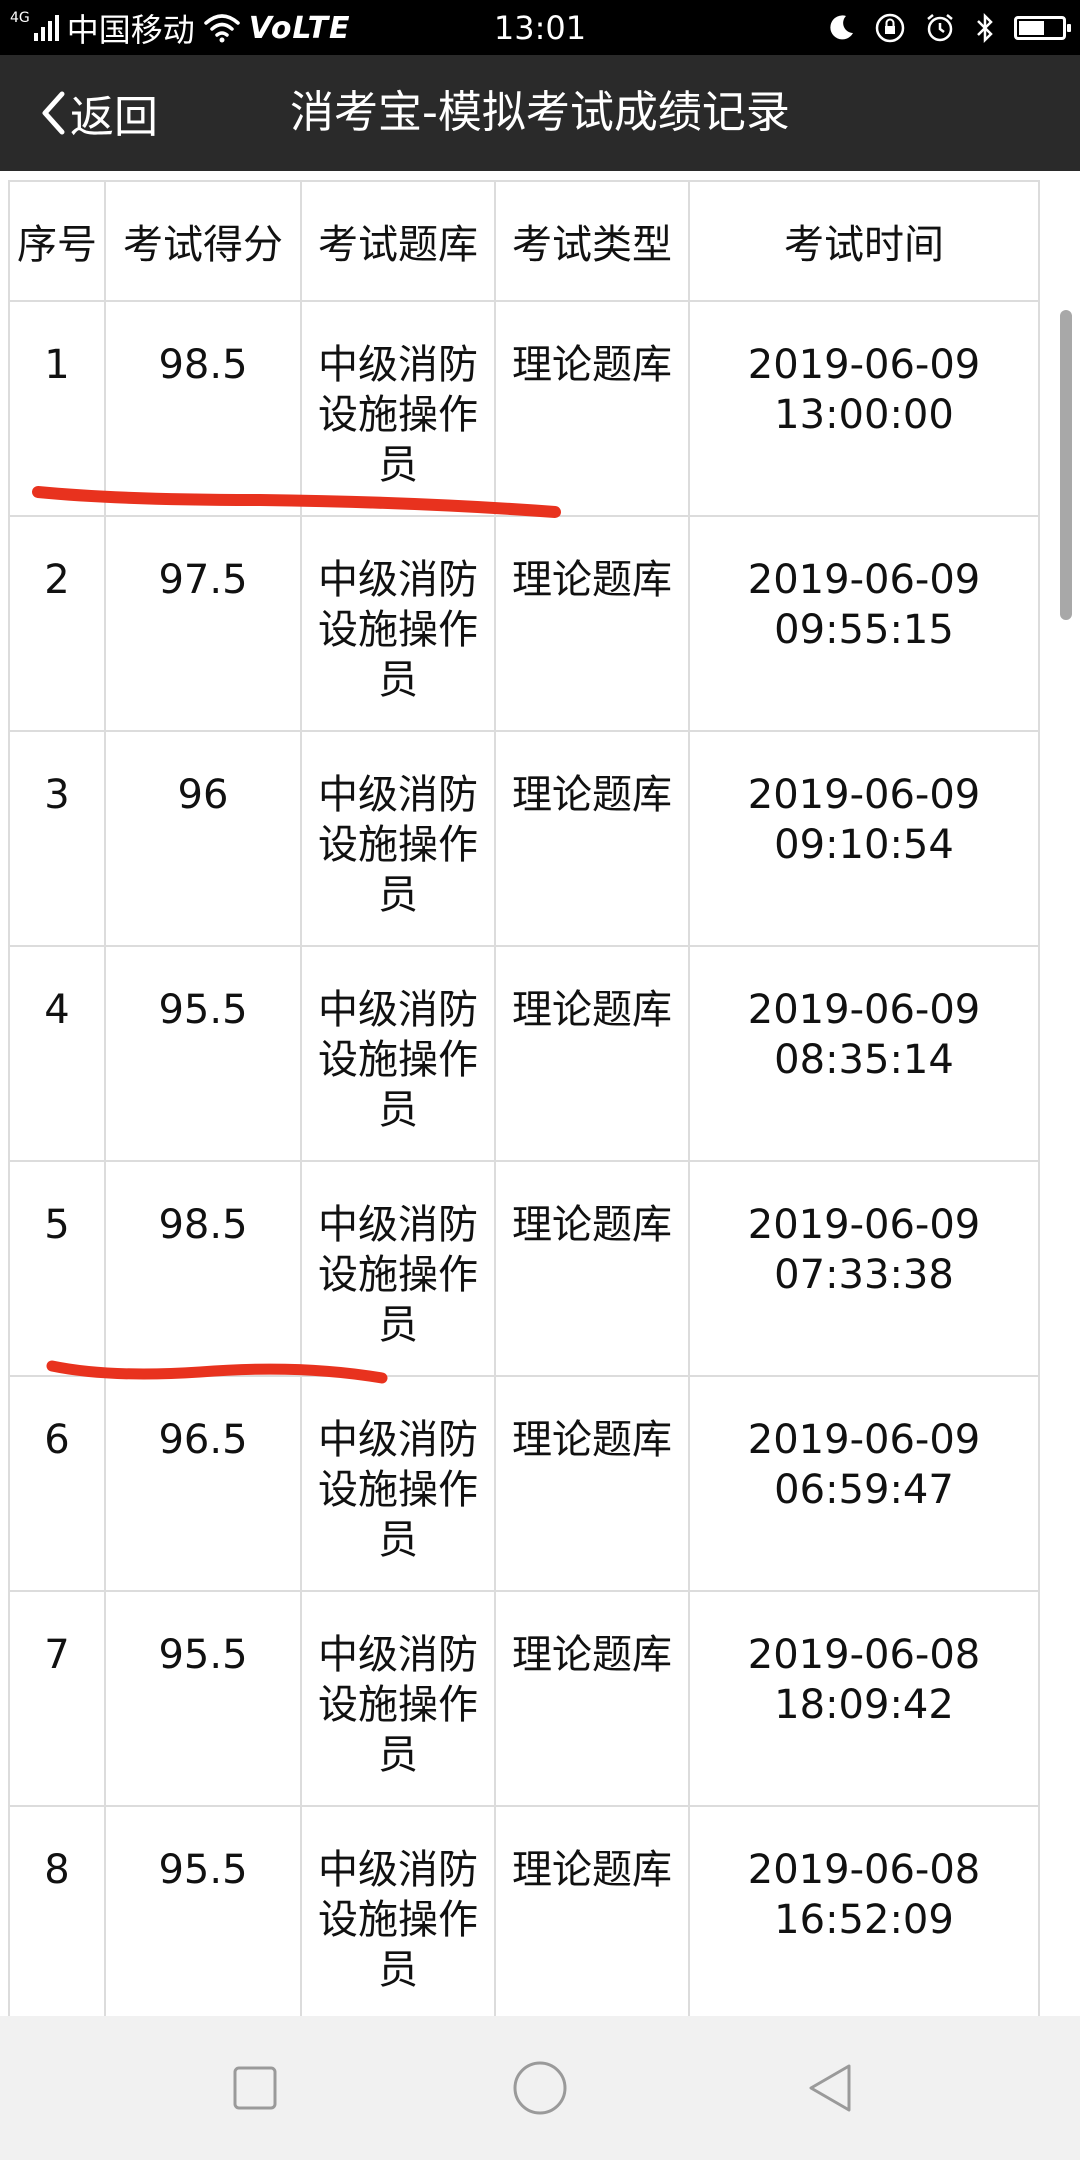 Image resolution: width=1080 pixels, height=2160 pixels. What do you see at coordinates (540, 27) in the screenshot?
I see `status-bar: 4G 中国移动 VoLTE 13:01` at bounding box center [540, 27].